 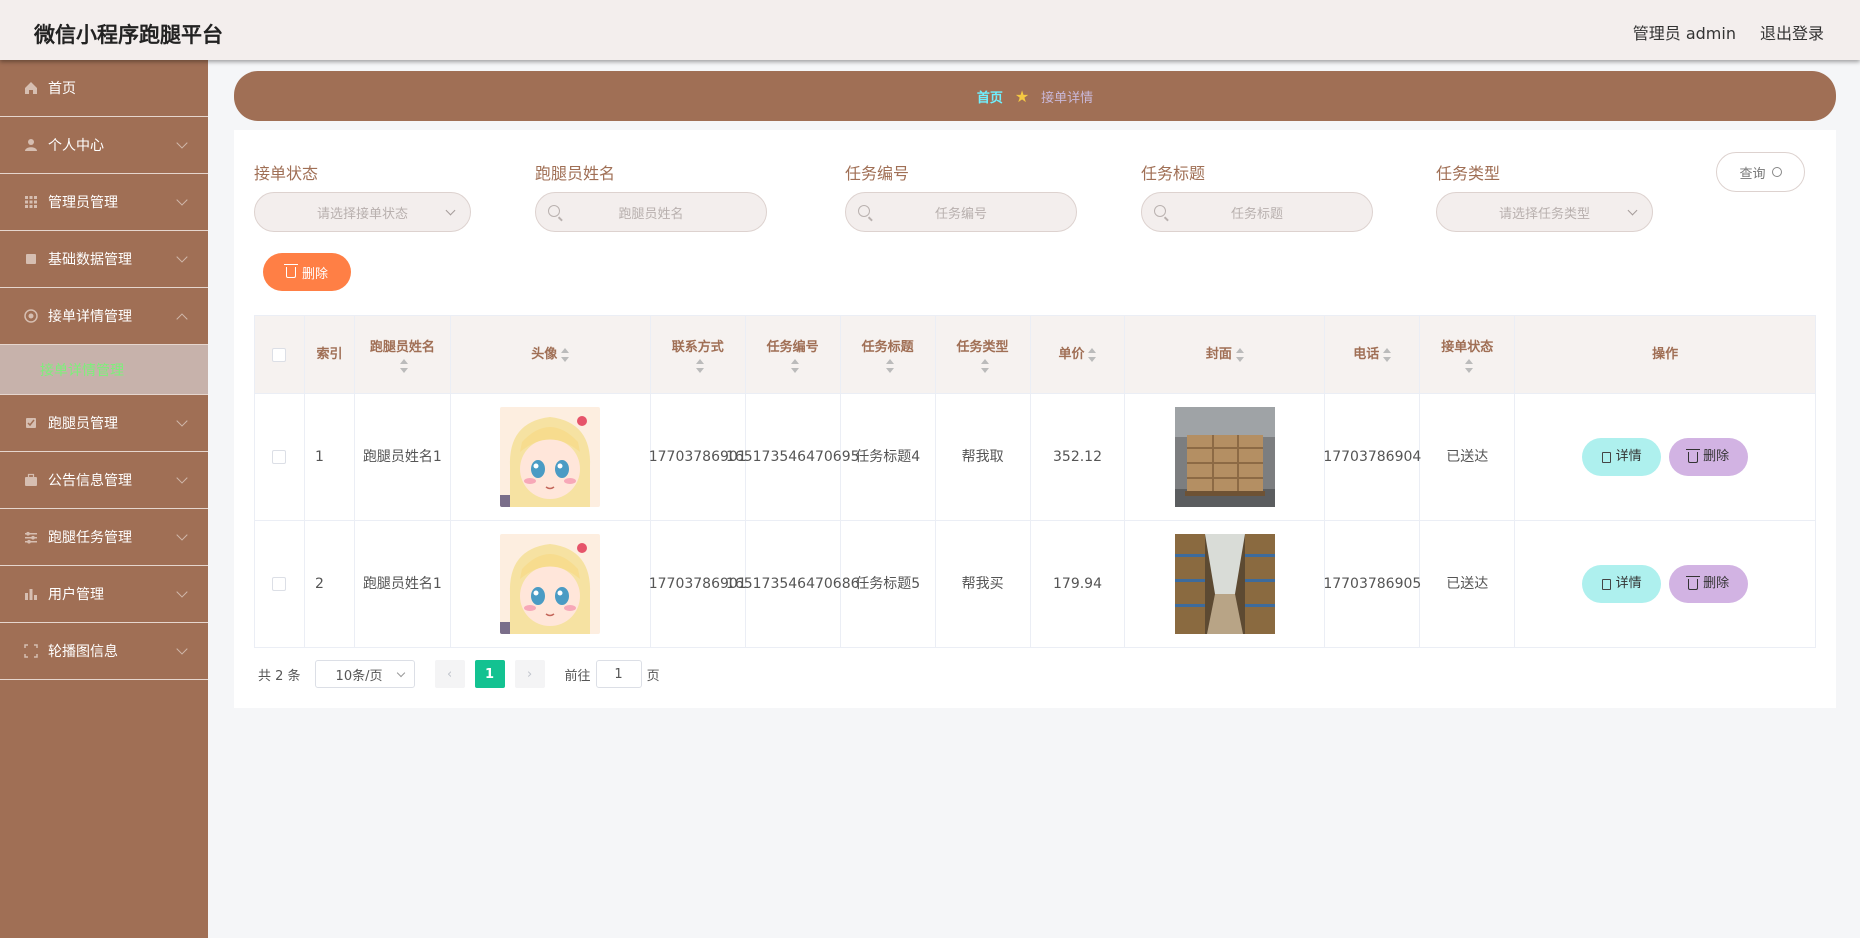 What do you see at coordinates (104, 480) in the screenshot?
I see `sidebar-item-announcements: 公告信息管理` at bounding box center [104, 480].